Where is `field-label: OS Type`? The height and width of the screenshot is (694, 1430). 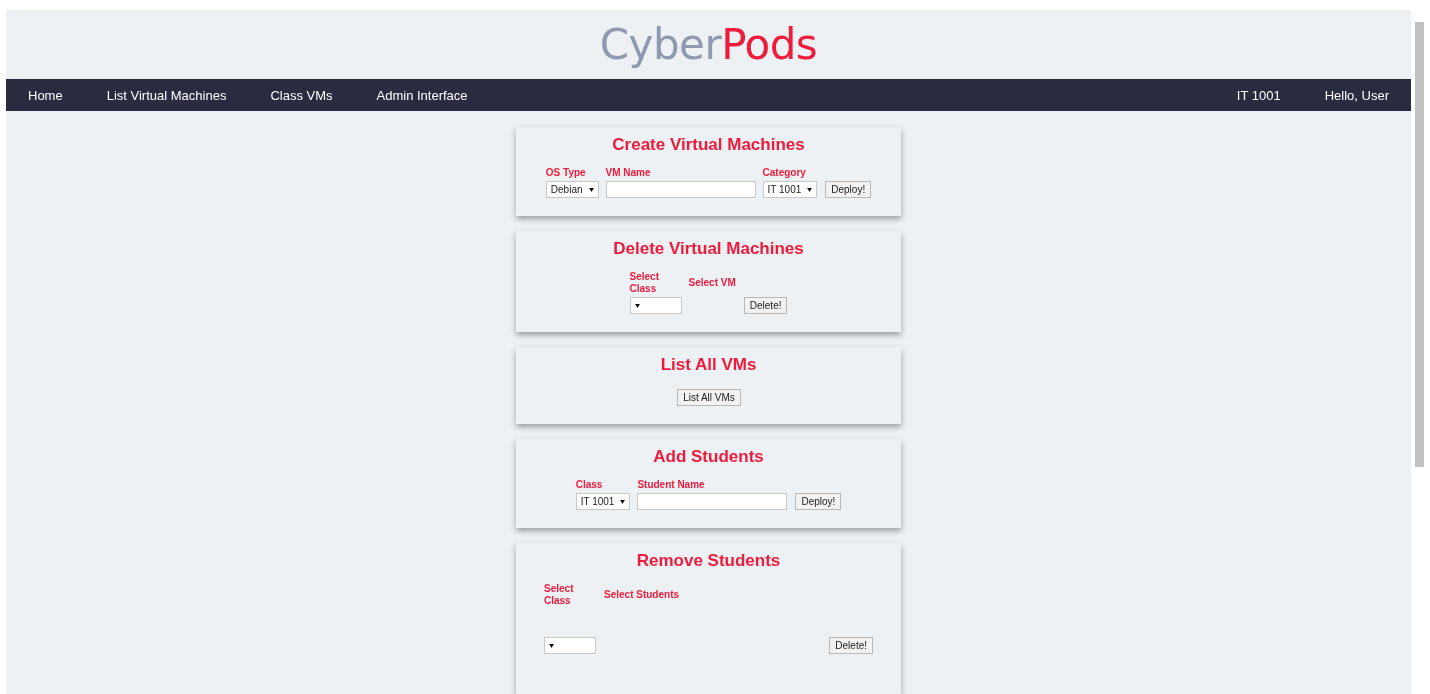 field-label: OS Type is located at coordinates (565, 173).